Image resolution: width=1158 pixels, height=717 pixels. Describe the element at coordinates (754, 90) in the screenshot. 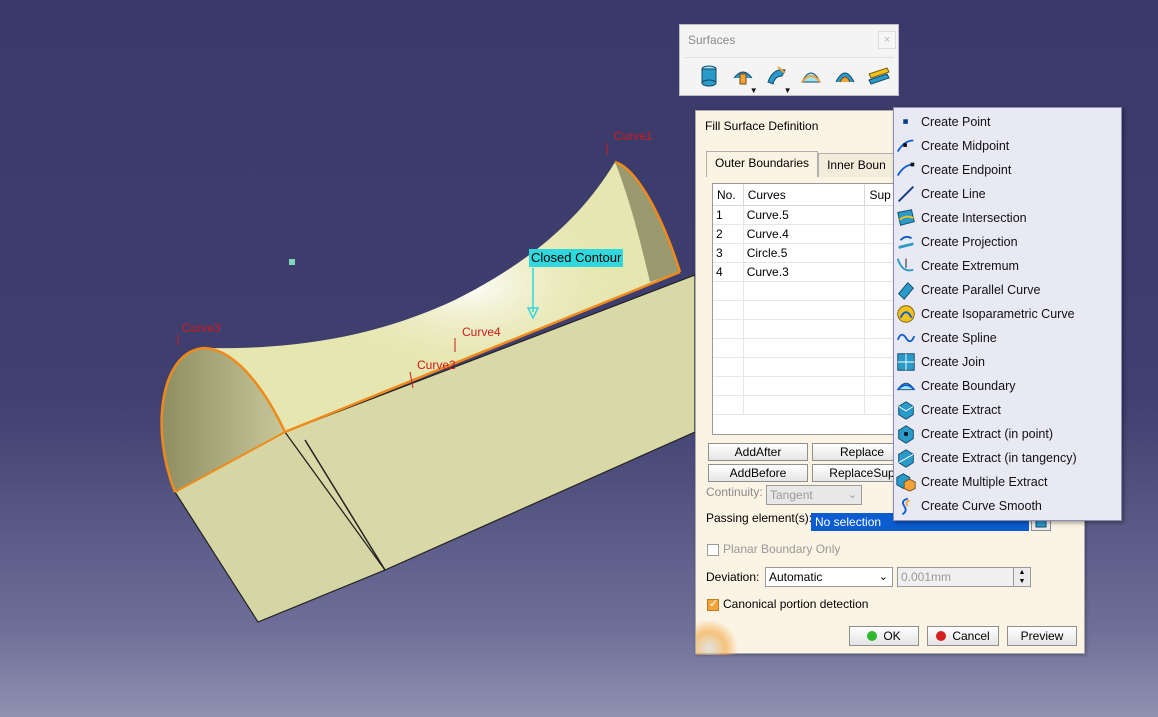

I see `revolve-dropdown-icon: ▼` at that location.